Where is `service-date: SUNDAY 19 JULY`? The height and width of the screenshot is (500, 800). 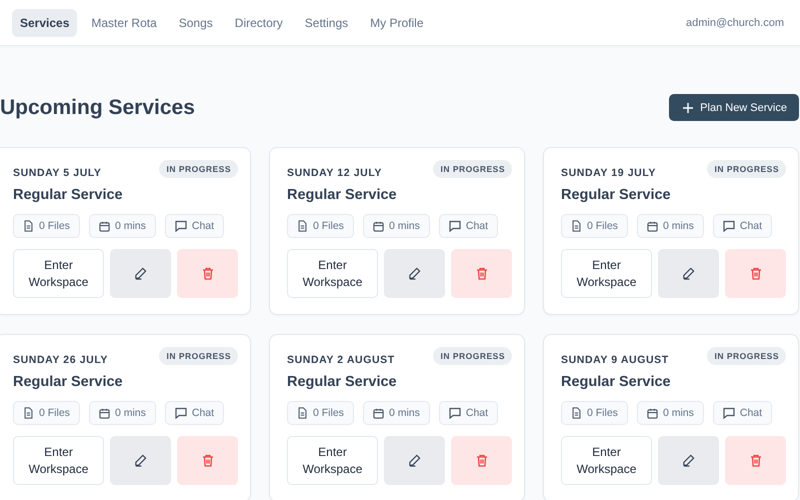 service-date: SUNDAY 19 JULY is located at coordinates (608, 173).